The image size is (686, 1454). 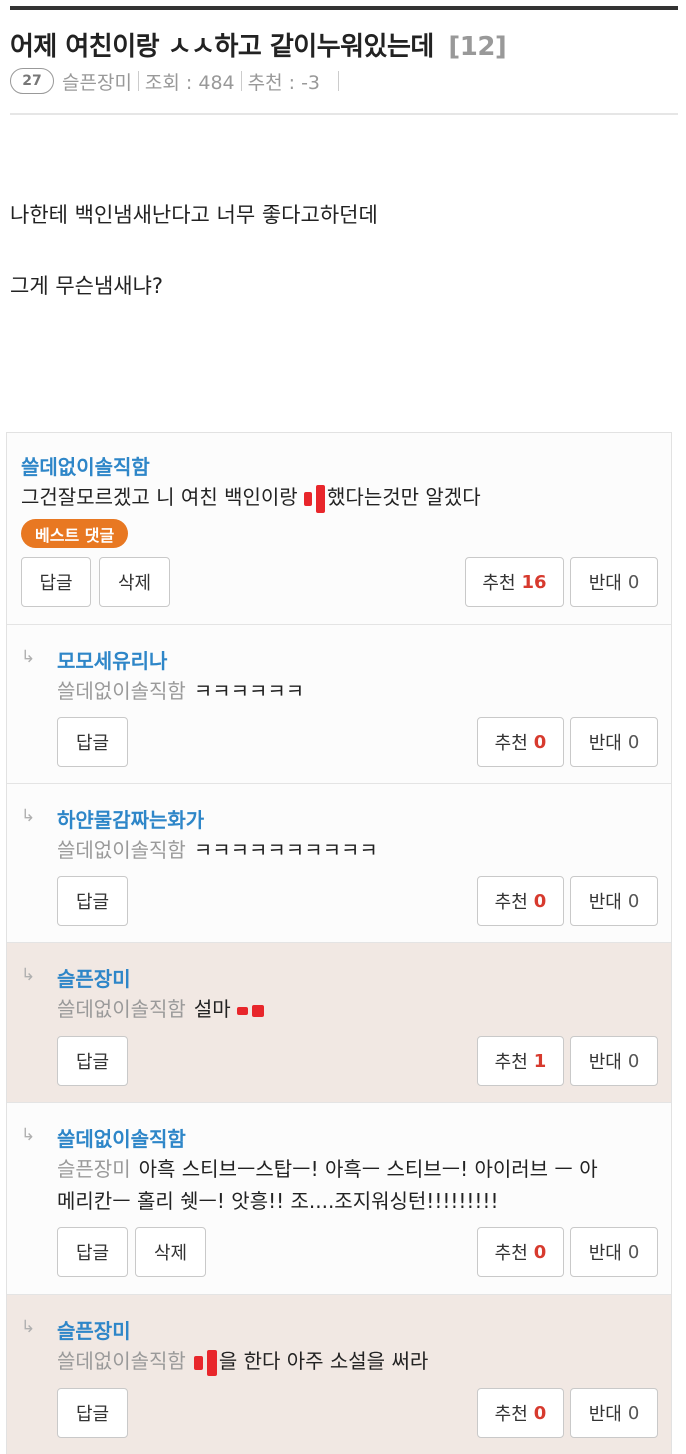 I want to click on post-title: 어제 여친이랑 ㅅㅅ하고 같이누워있는데 [12], so click(x=258, y=44).